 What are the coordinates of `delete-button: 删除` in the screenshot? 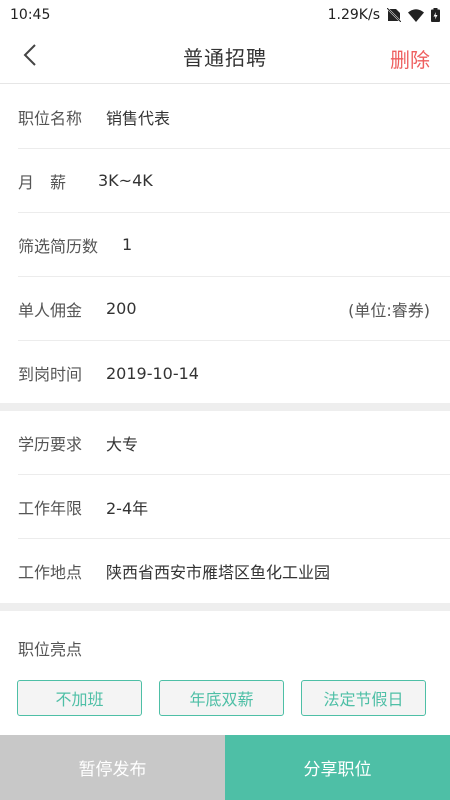 It's located at (410, 58).